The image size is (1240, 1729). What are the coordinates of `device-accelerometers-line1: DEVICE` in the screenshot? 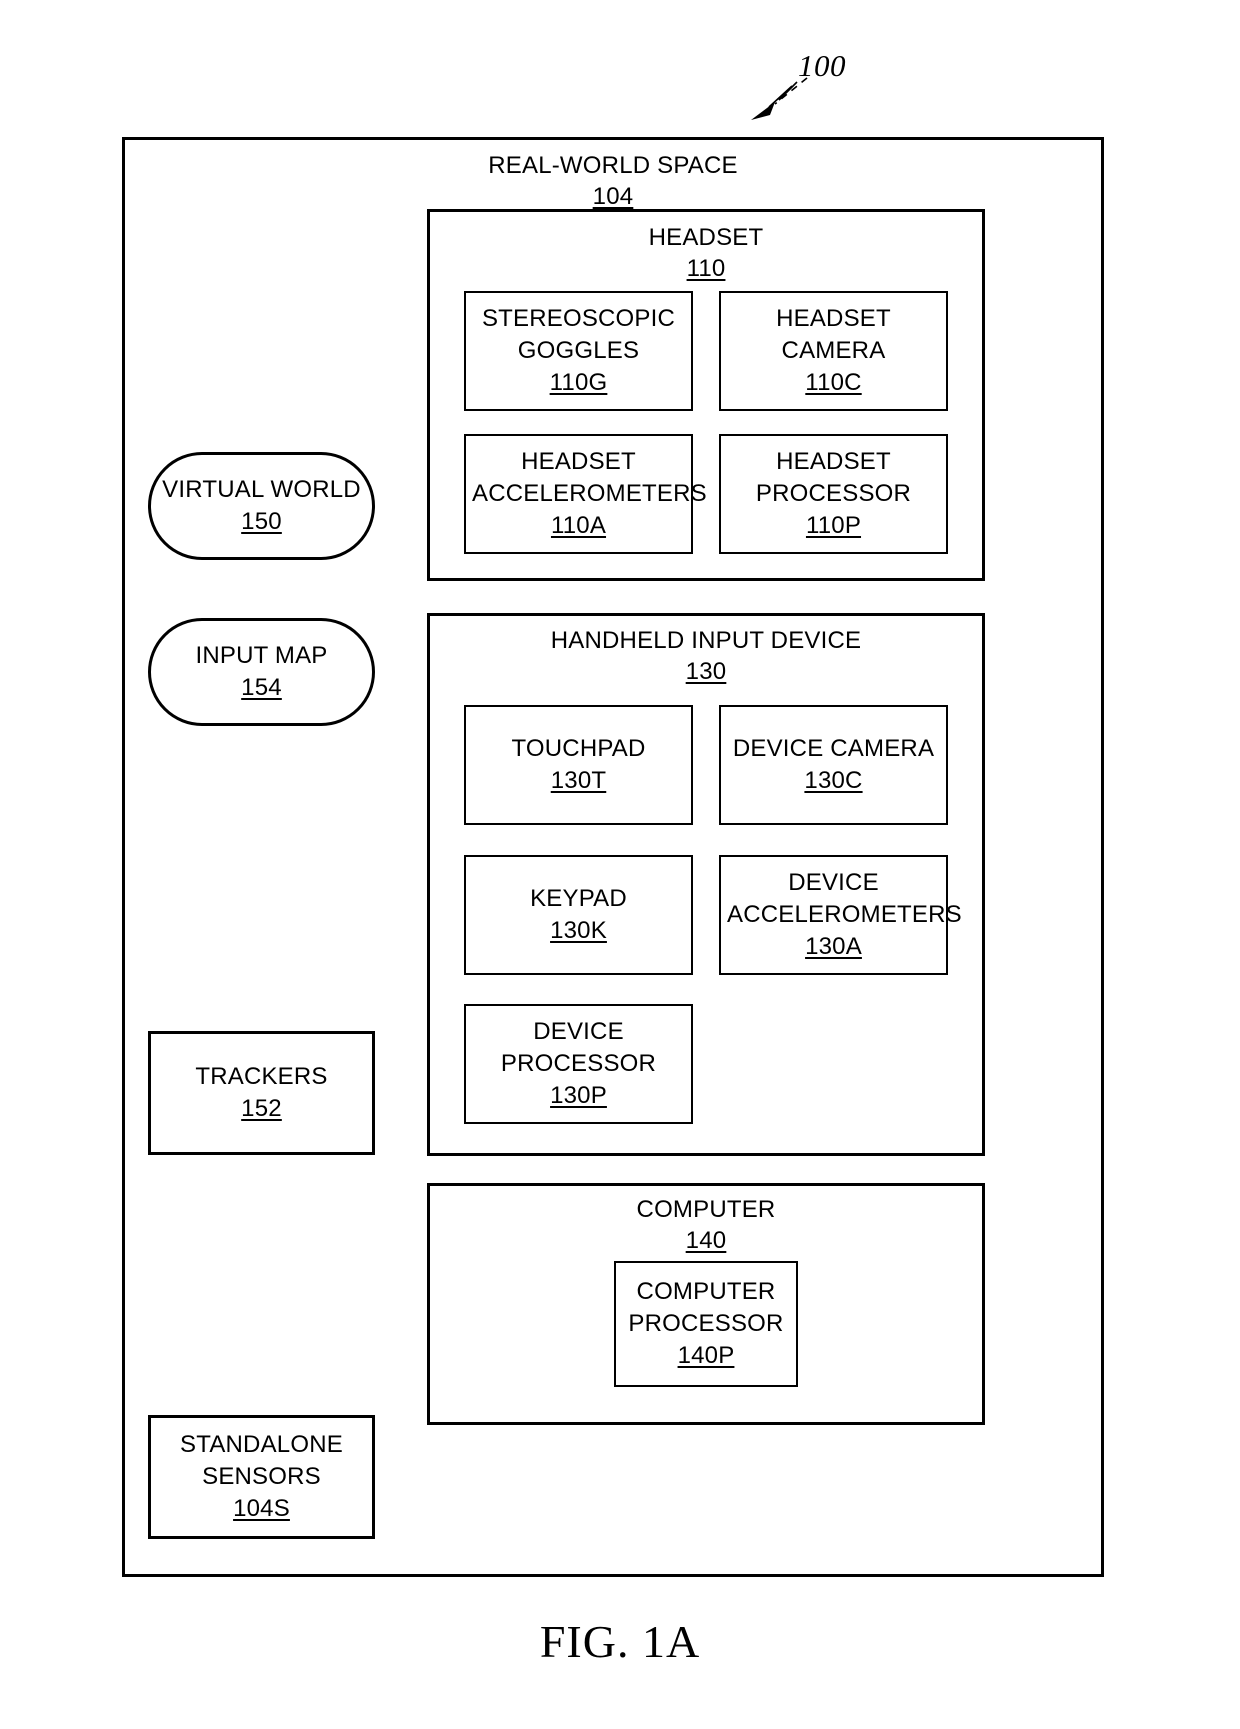 It's located at (833, 882).